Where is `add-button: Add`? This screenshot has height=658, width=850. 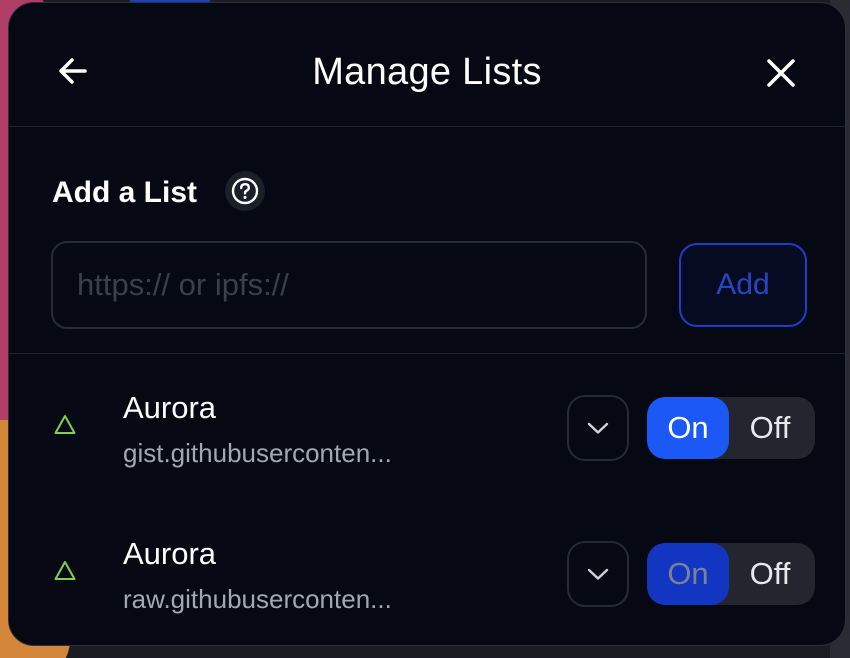 add-button: Add is located at coordinates (743, 285).